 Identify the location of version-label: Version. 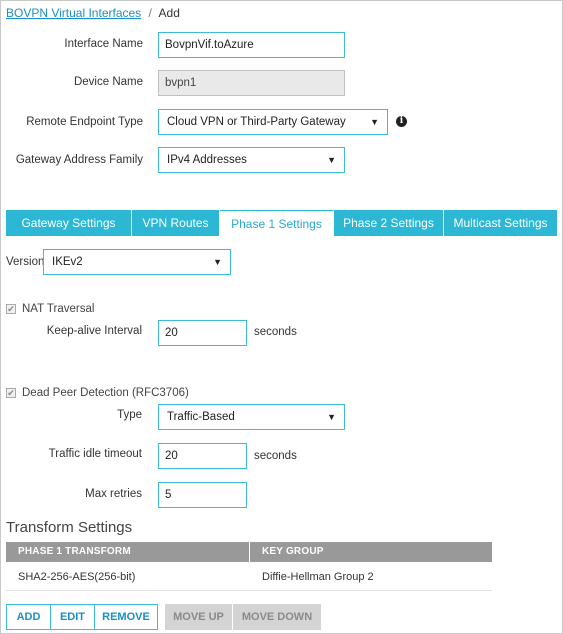
(25, 262).